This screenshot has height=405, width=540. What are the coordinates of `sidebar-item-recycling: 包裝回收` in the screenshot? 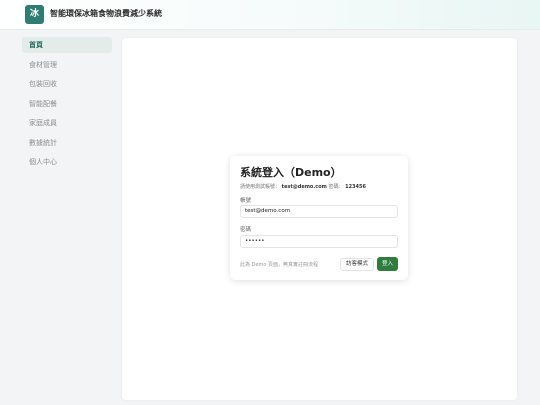 It's located at (67, 84).